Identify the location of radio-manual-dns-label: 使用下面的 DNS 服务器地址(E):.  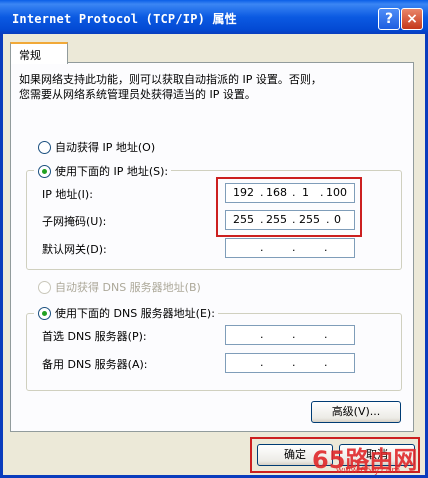
(135, 313).